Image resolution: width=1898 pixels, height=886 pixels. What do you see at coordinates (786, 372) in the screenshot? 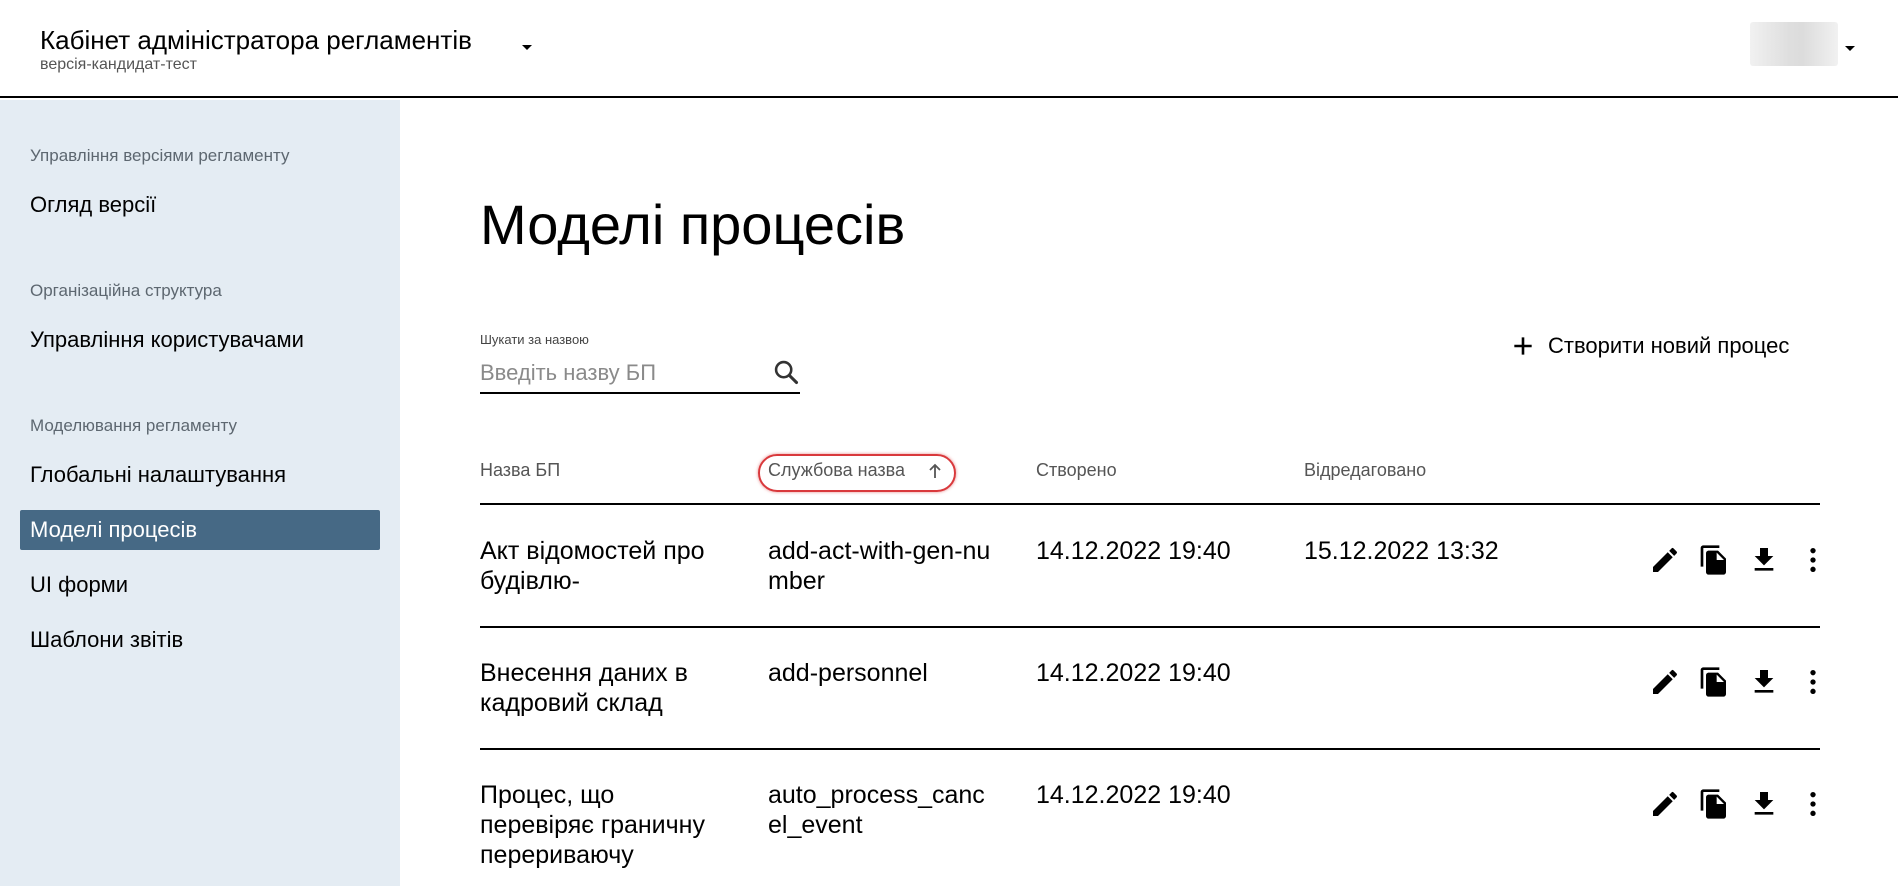
I see `search-icon` at bounding box center [786, 372].